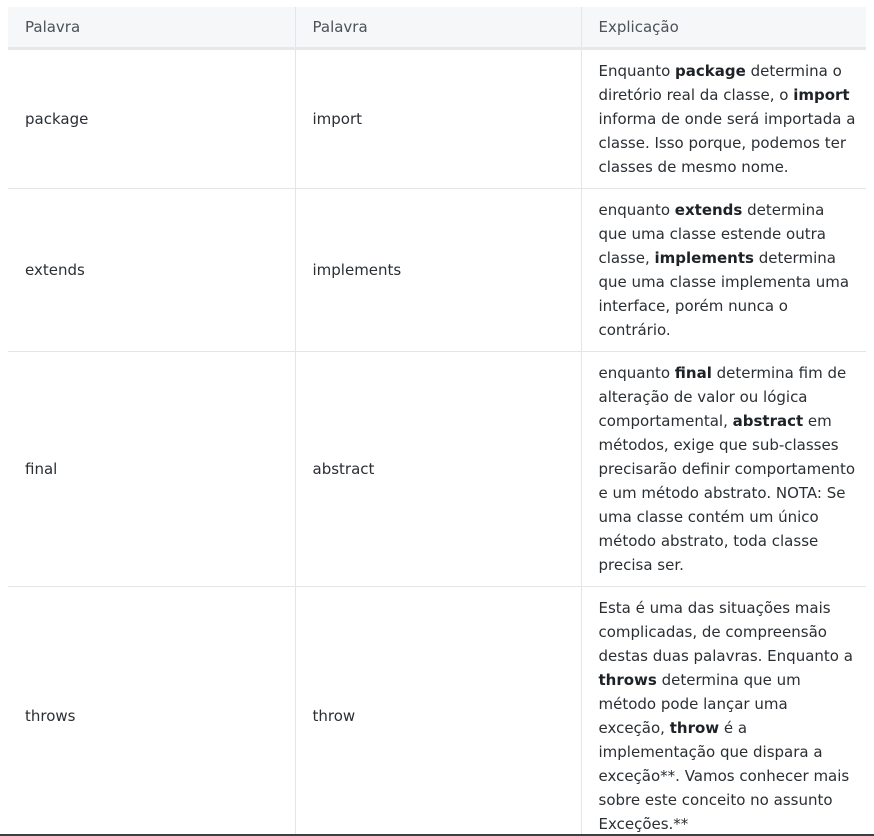  I want to click on header-row: Palavra Palavra Explicação, so click(437, 28).